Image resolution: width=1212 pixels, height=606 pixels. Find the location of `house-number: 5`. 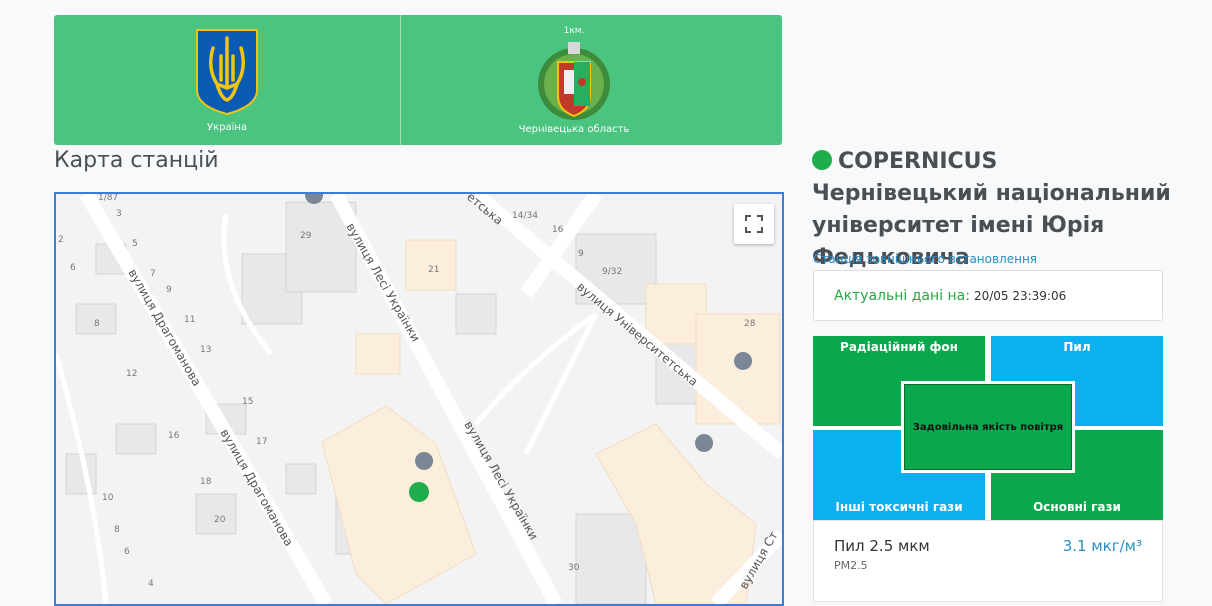

house-number: 5 is located at coordinates (135, 244).